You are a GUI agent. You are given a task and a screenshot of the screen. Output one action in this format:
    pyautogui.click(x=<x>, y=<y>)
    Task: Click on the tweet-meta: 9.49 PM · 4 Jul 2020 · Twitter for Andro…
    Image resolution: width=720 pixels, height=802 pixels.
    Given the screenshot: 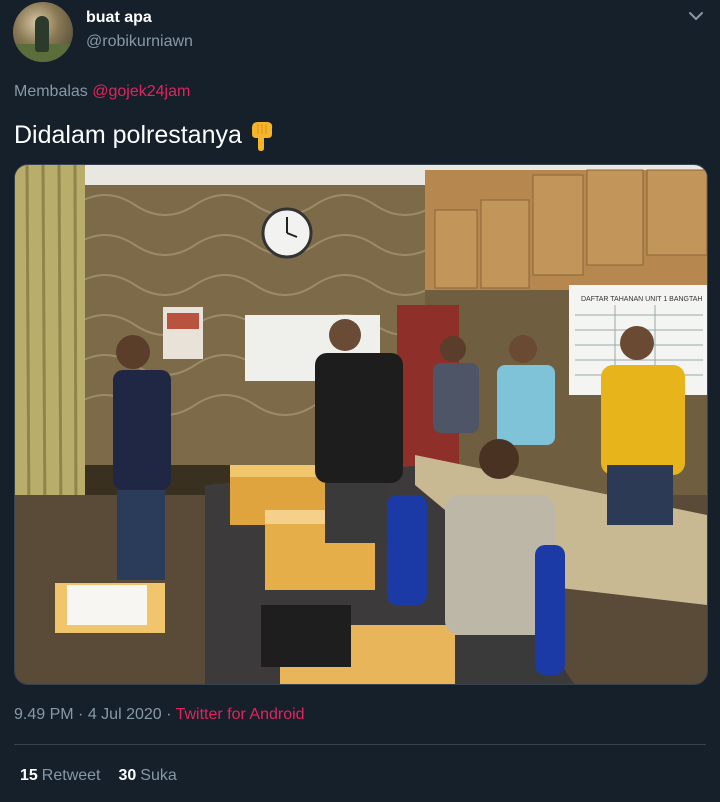 What is the action you would take?
    pyautogui.click(x=159, y=715)
    